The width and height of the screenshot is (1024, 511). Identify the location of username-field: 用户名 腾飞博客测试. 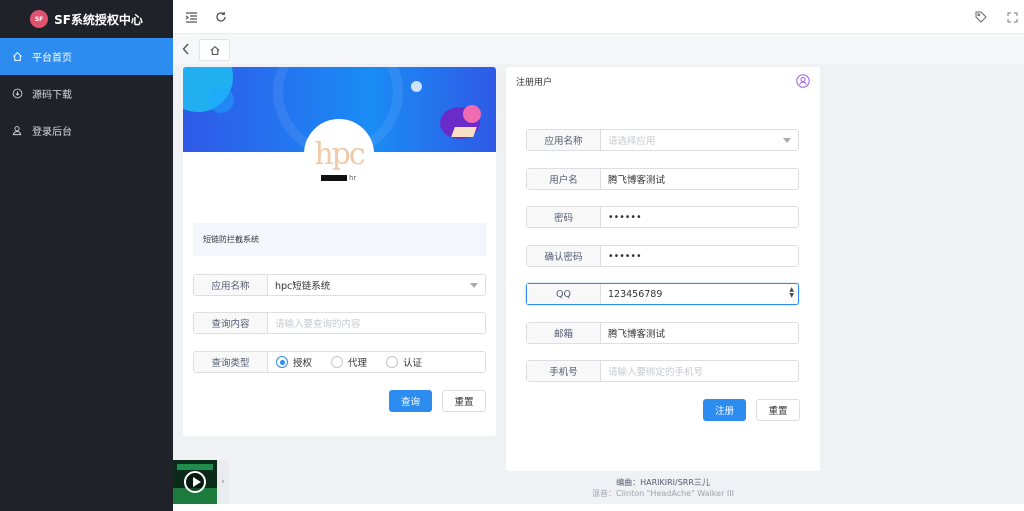
(662, 179).